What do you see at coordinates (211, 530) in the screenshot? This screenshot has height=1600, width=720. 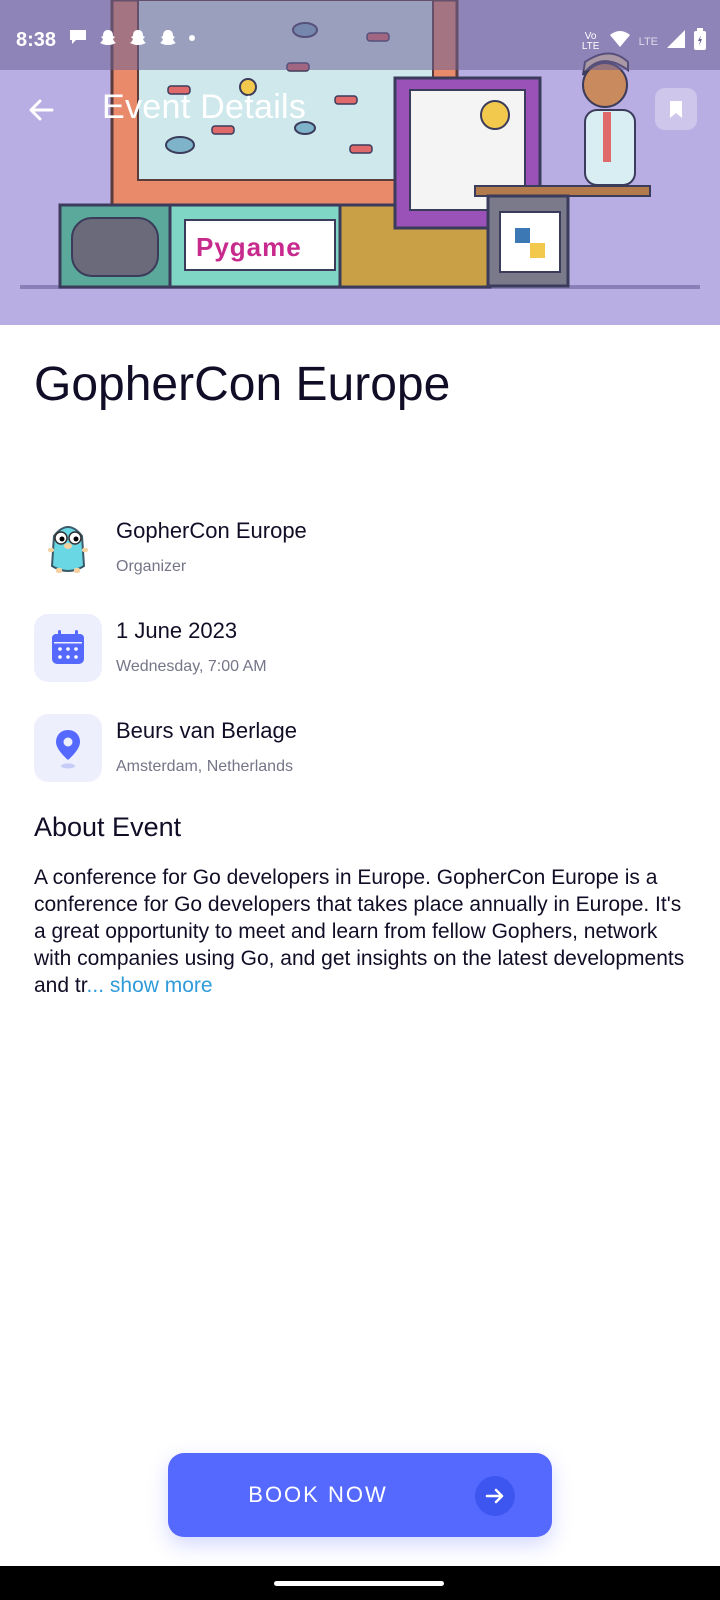 I see `organizer-name: GopherCon Europe` at bounding box center [211, 530].